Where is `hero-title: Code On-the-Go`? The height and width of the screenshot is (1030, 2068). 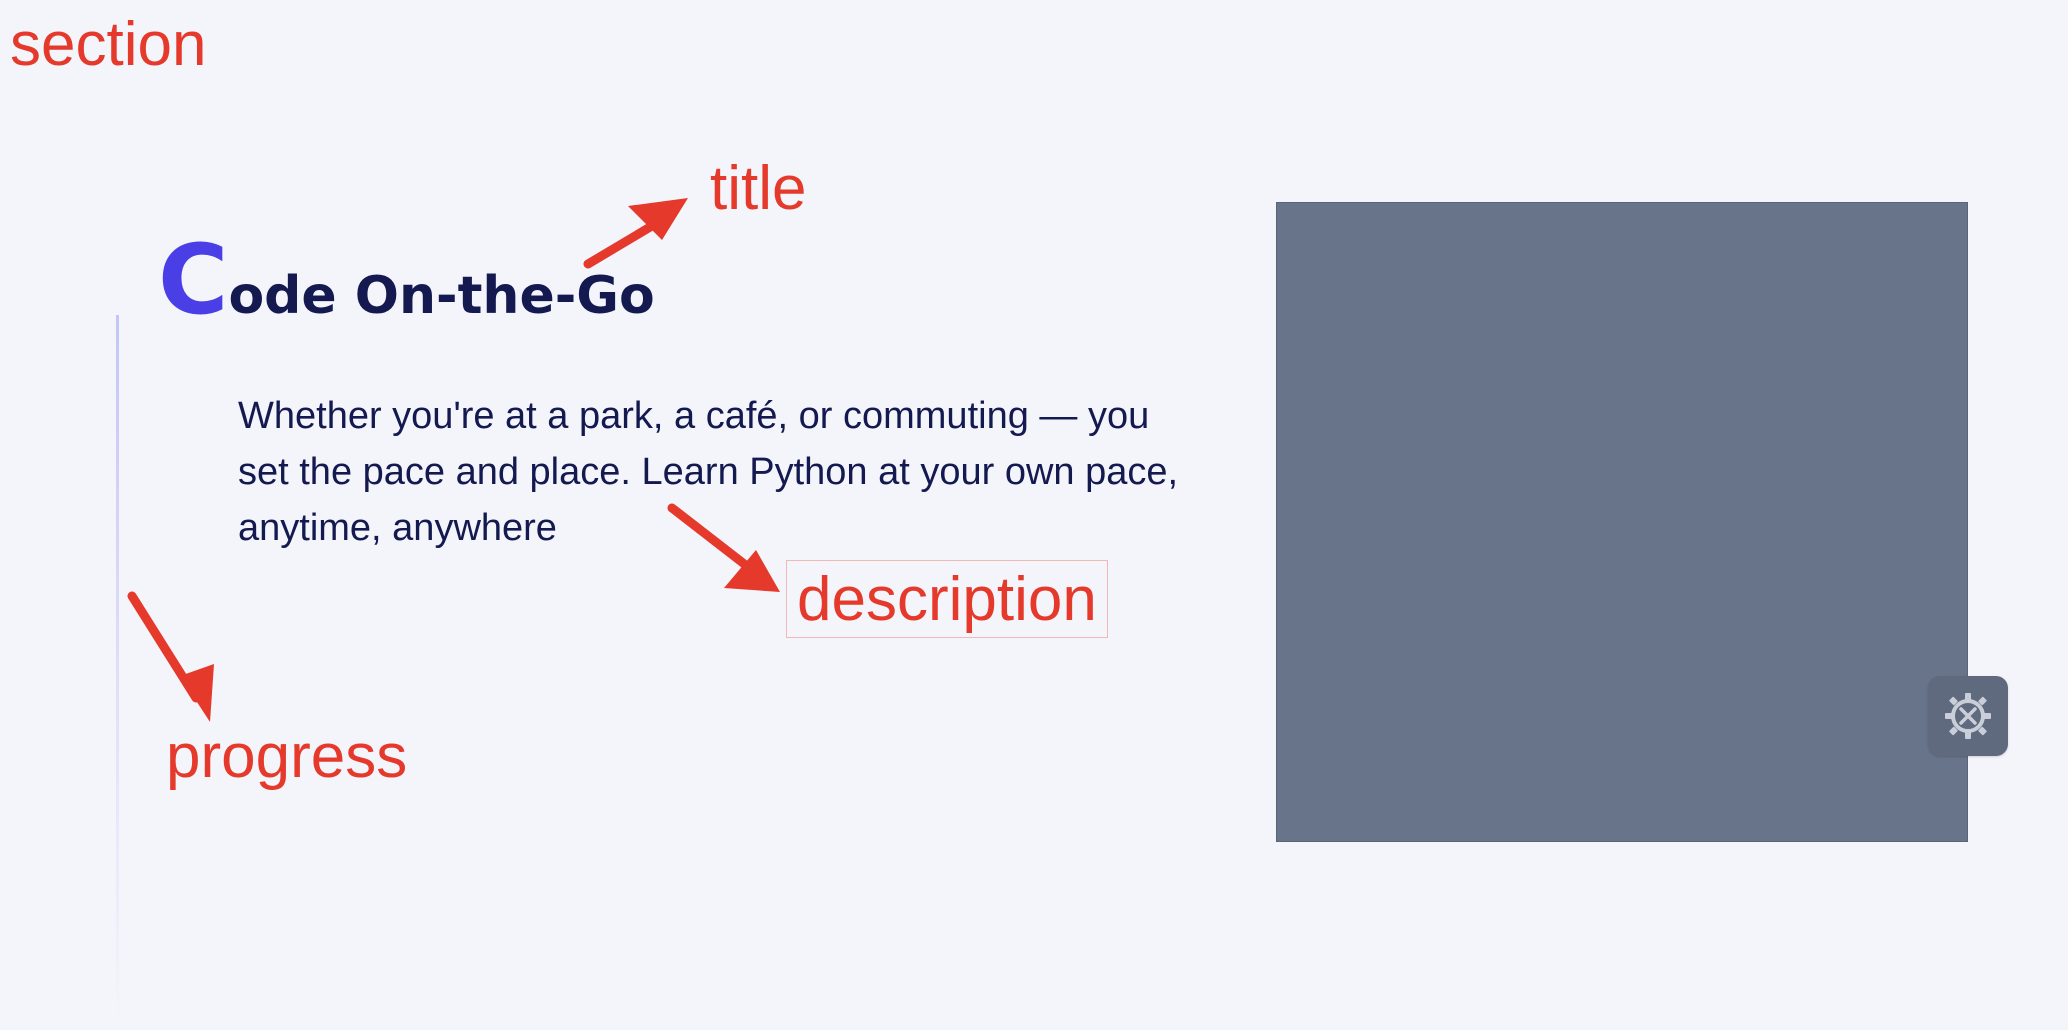 hero-title: Code On-the-Go is located at coordinates (406, 280).